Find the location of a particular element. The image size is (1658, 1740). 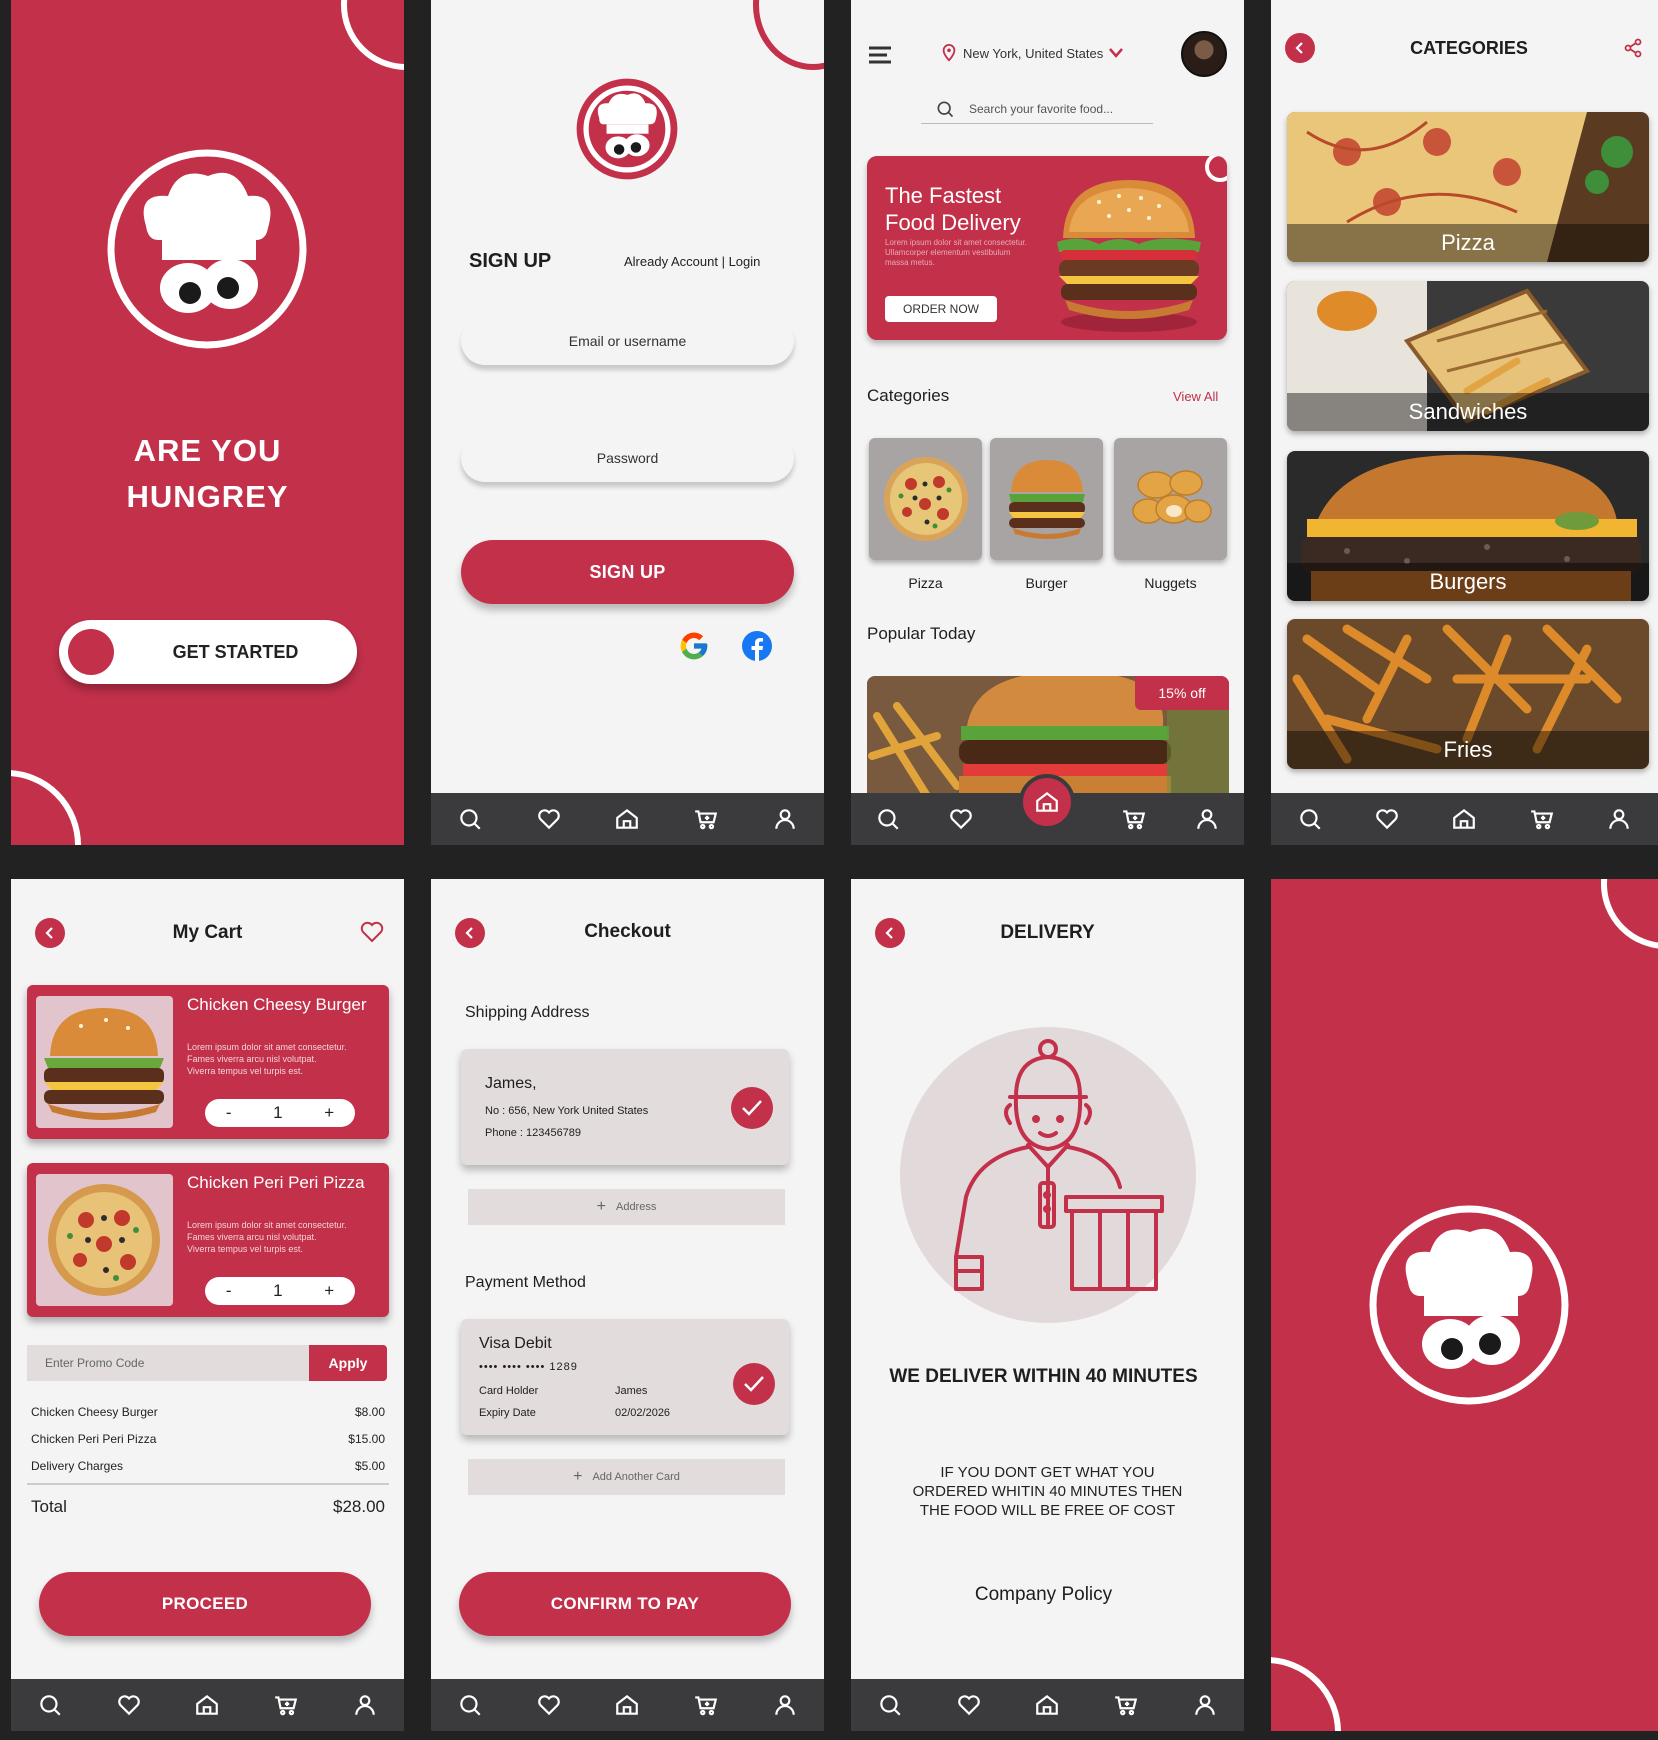

page-title: Checkout is located at coordinates (627, 931).